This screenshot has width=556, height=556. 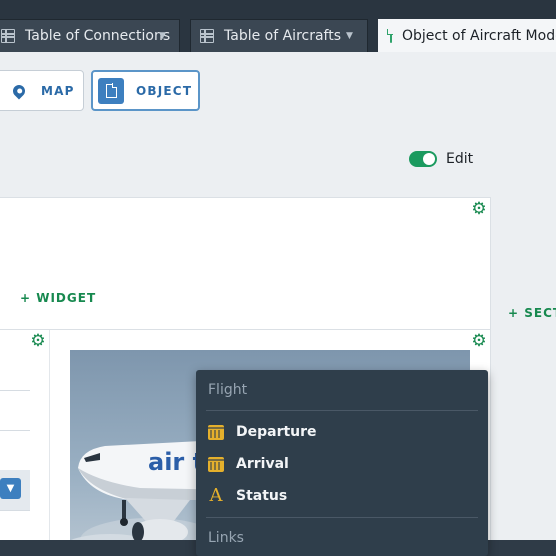 I want to click on menu-item-departure: Departure, so click(x=262, y=432).